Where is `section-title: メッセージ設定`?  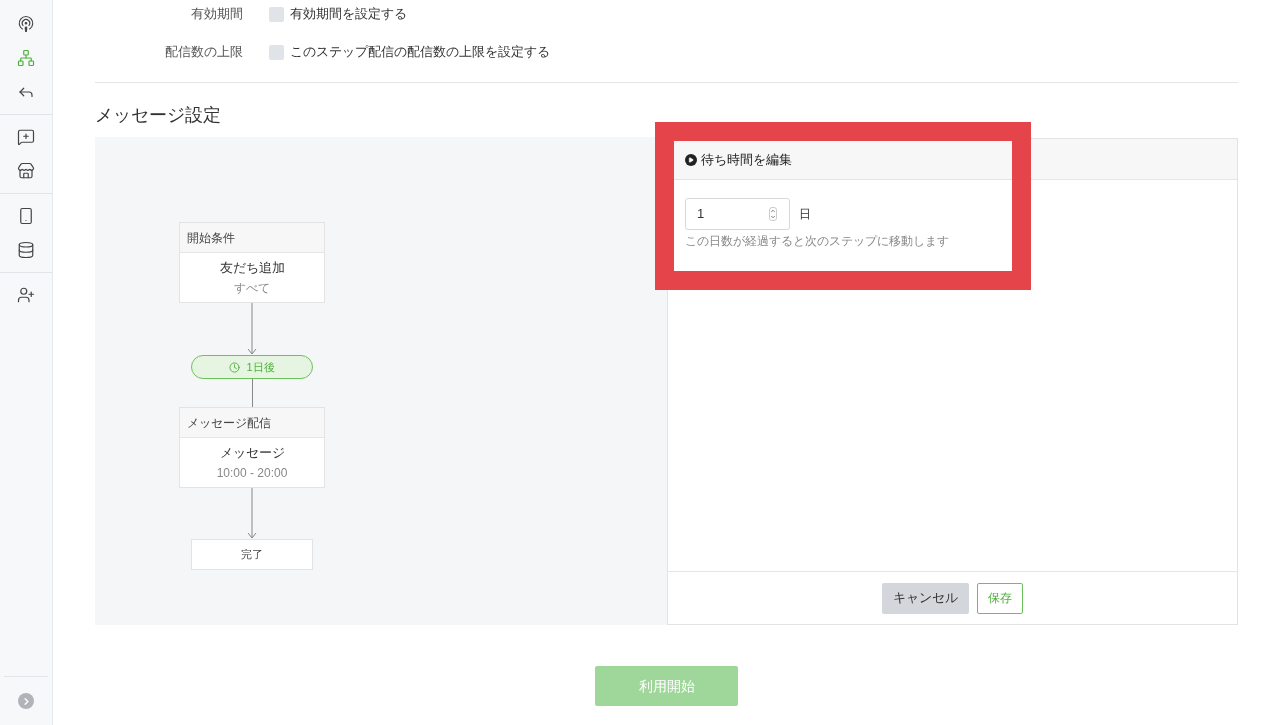
section-title: メッセージ設定 is located at coordinates (158, 115).